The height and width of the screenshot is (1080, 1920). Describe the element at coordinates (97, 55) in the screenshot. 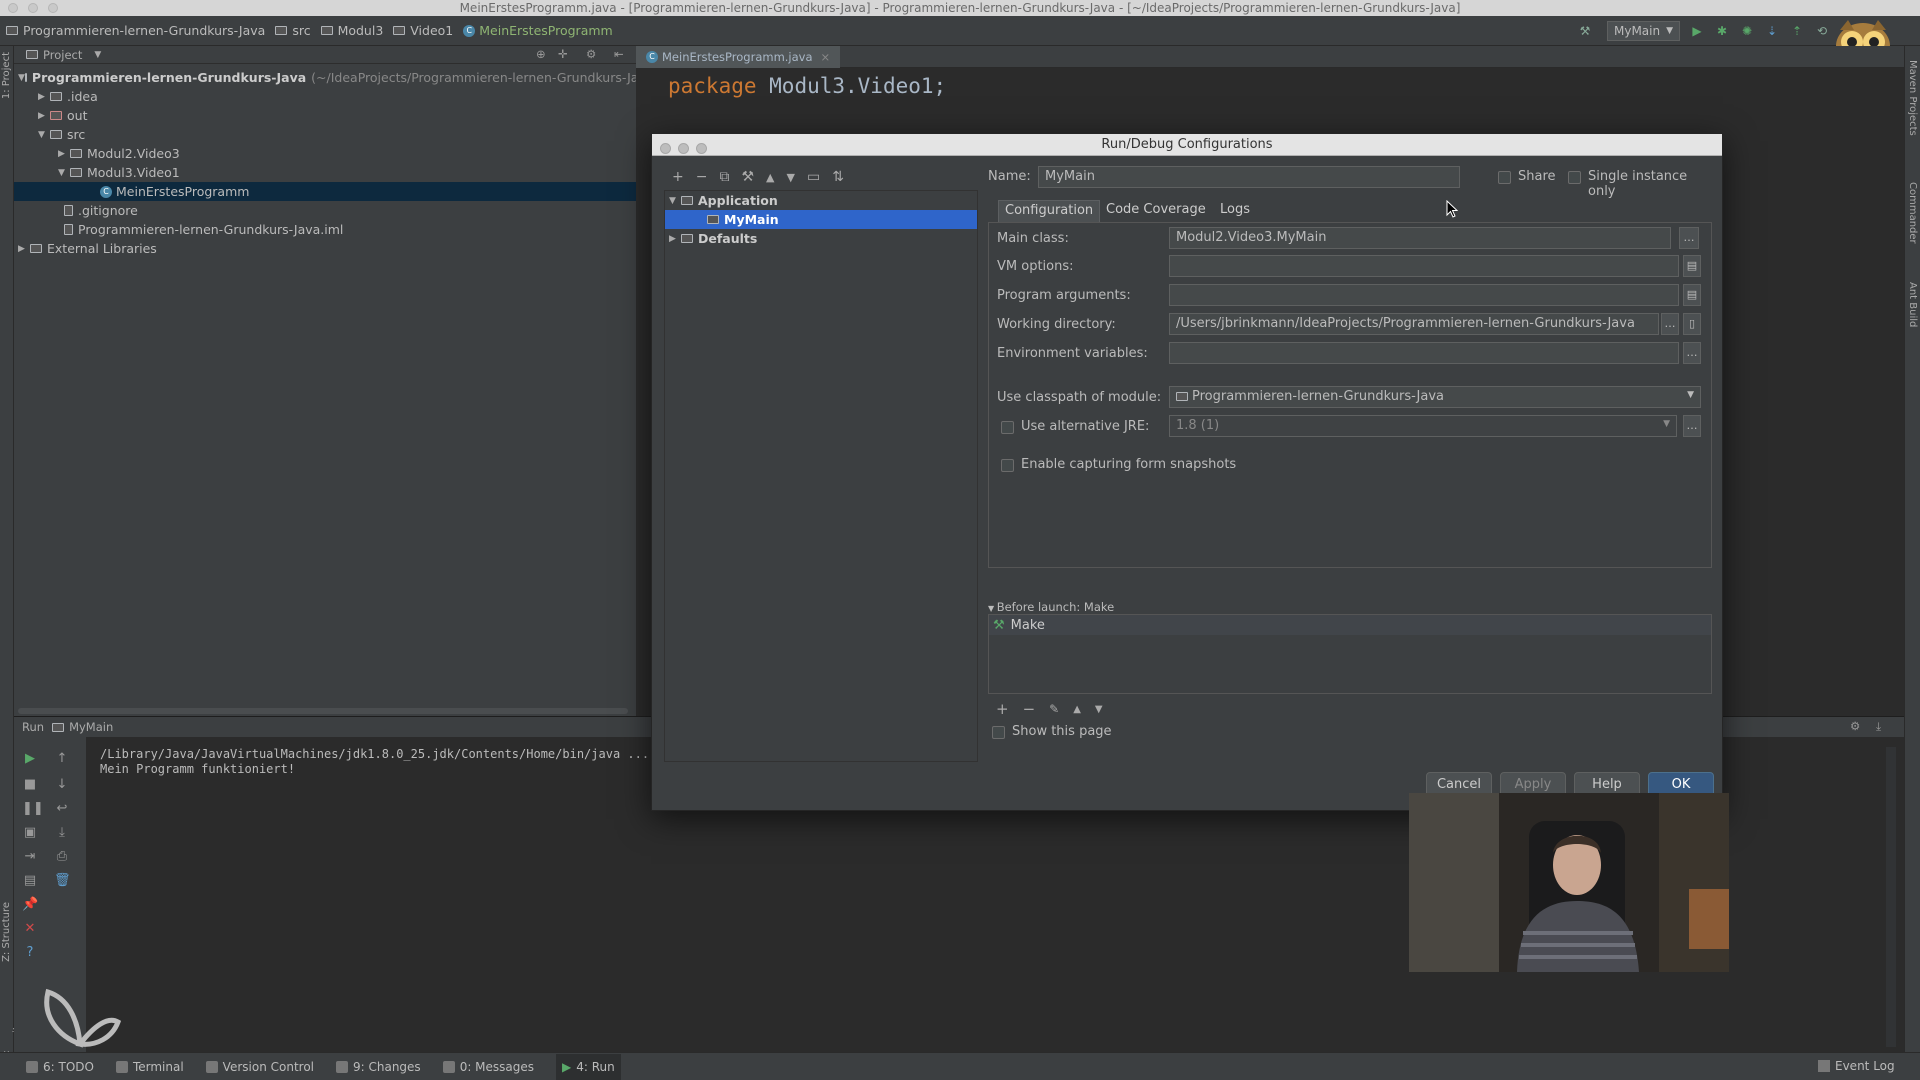

I see `chevron-down-icon: ▼` at that location.